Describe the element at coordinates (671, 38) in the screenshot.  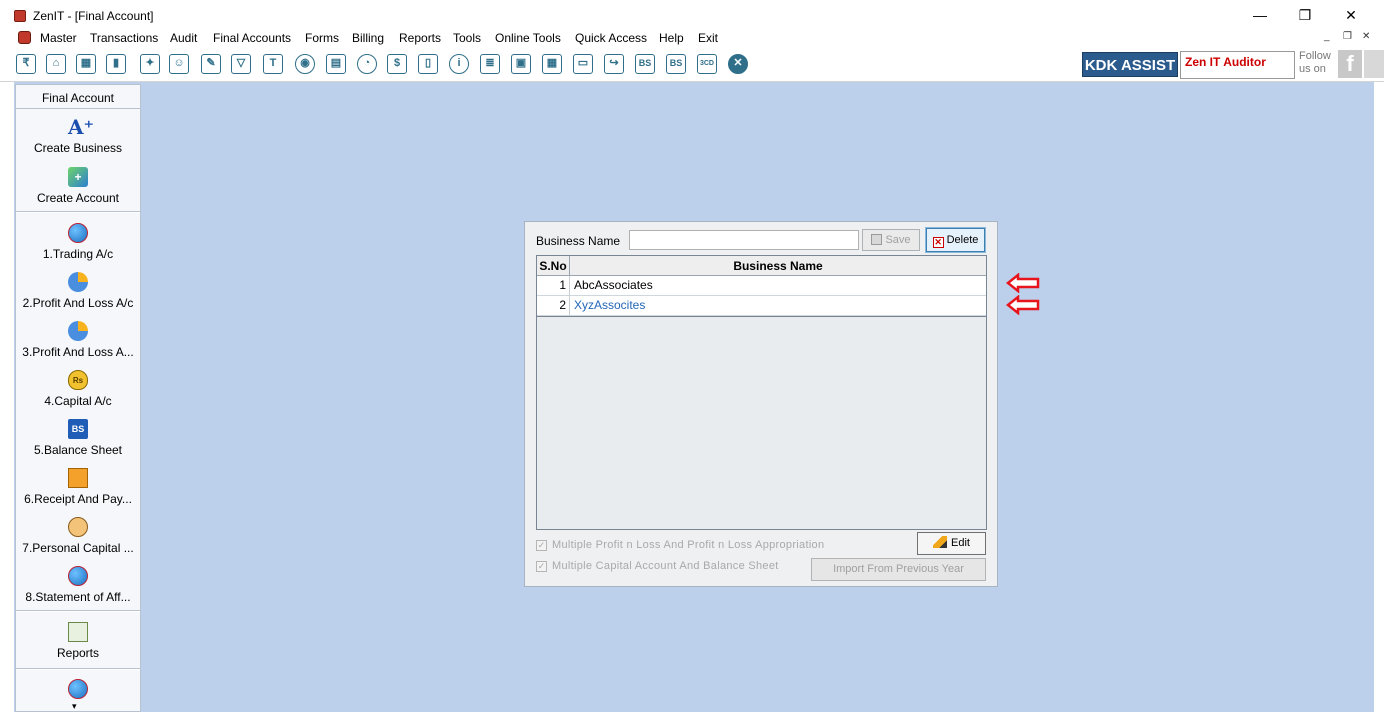
I see `menu-help: Help` at that location.